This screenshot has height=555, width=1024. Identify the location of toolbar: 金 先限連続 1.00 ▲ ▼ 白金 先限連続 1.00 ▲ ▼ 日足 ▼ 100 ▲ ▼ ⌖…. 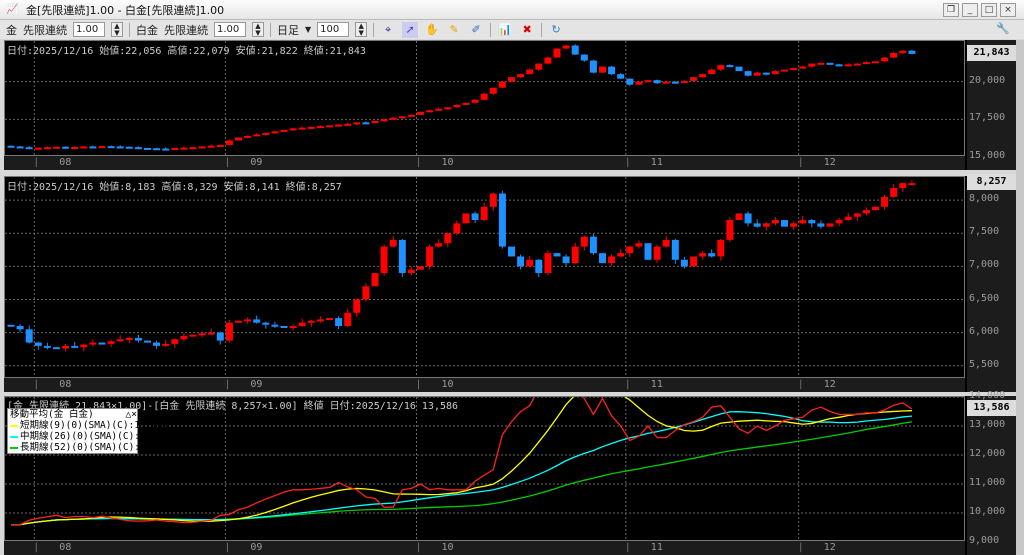
(512, 29).